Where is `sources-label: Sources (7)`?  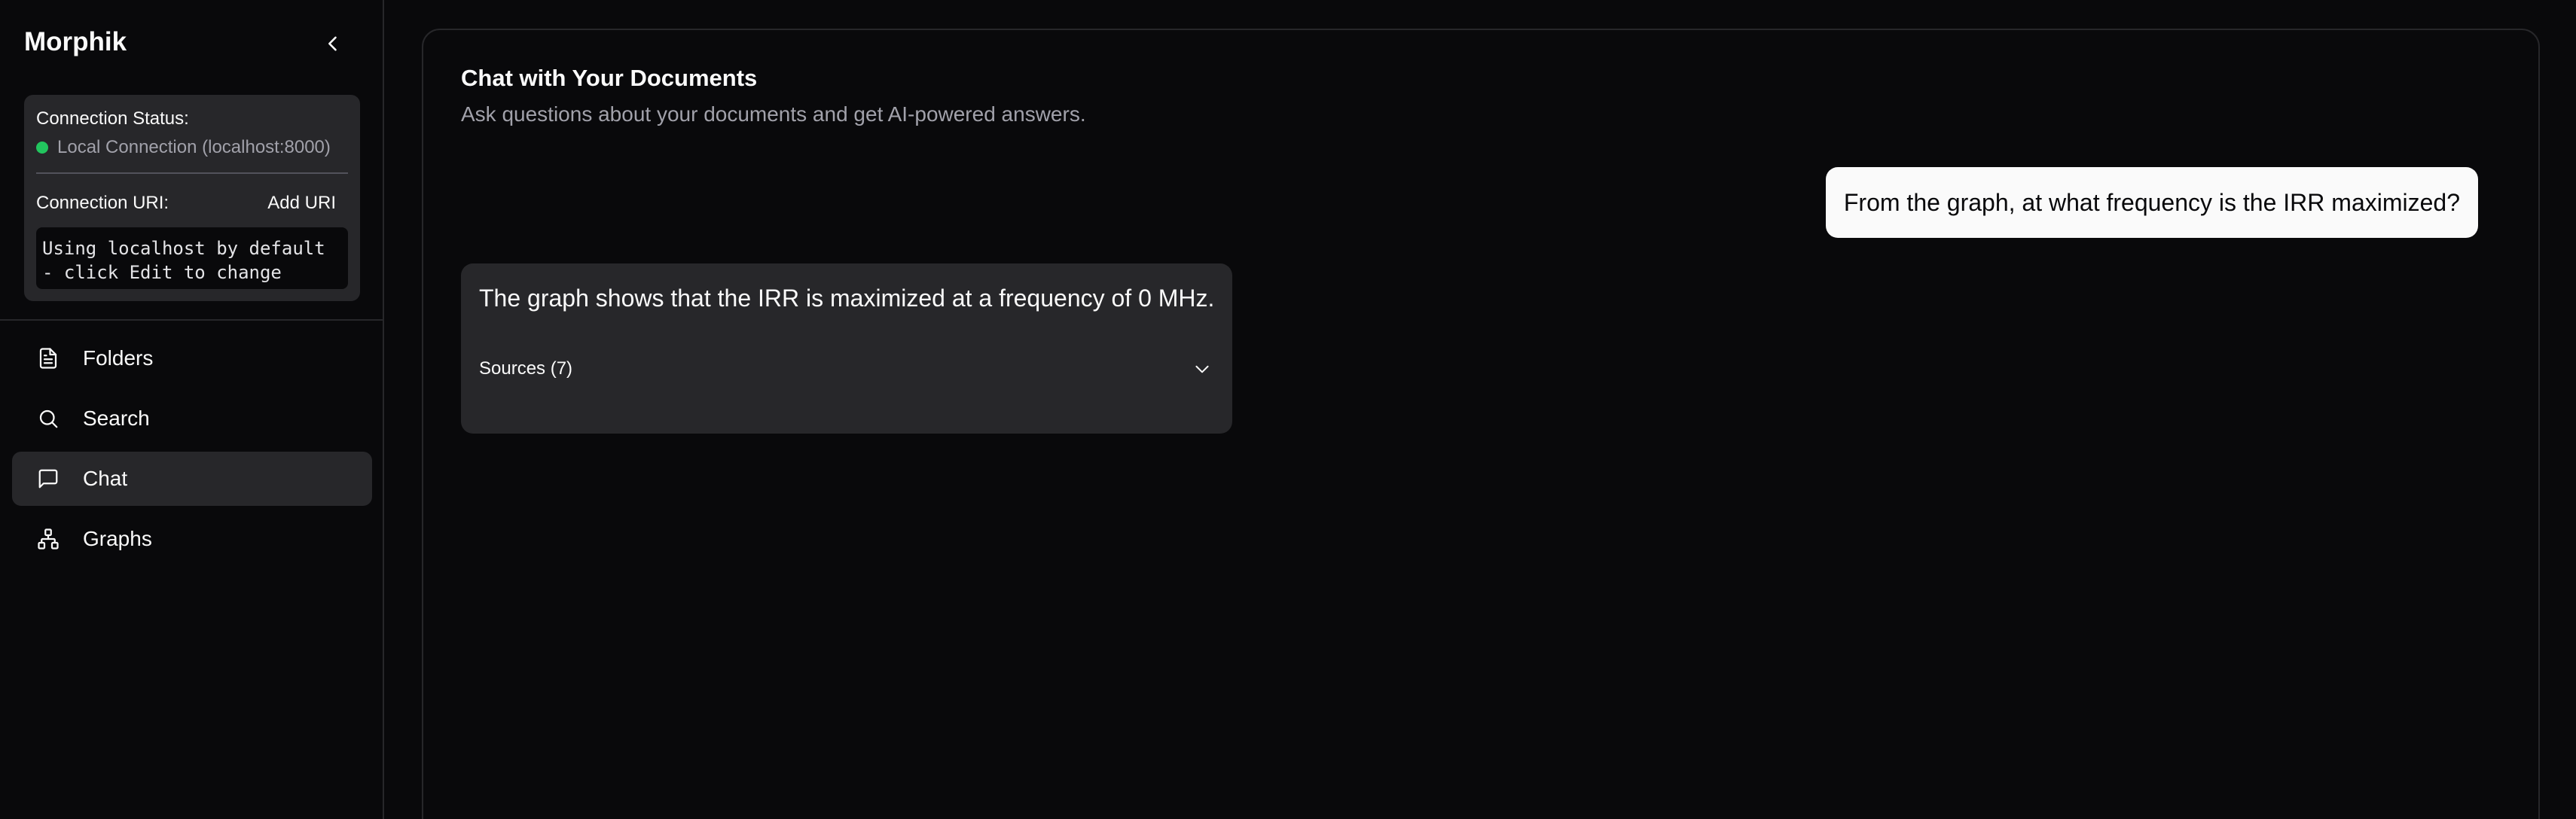 sources-label: Sources (7) is located at coordinates (526, 368).